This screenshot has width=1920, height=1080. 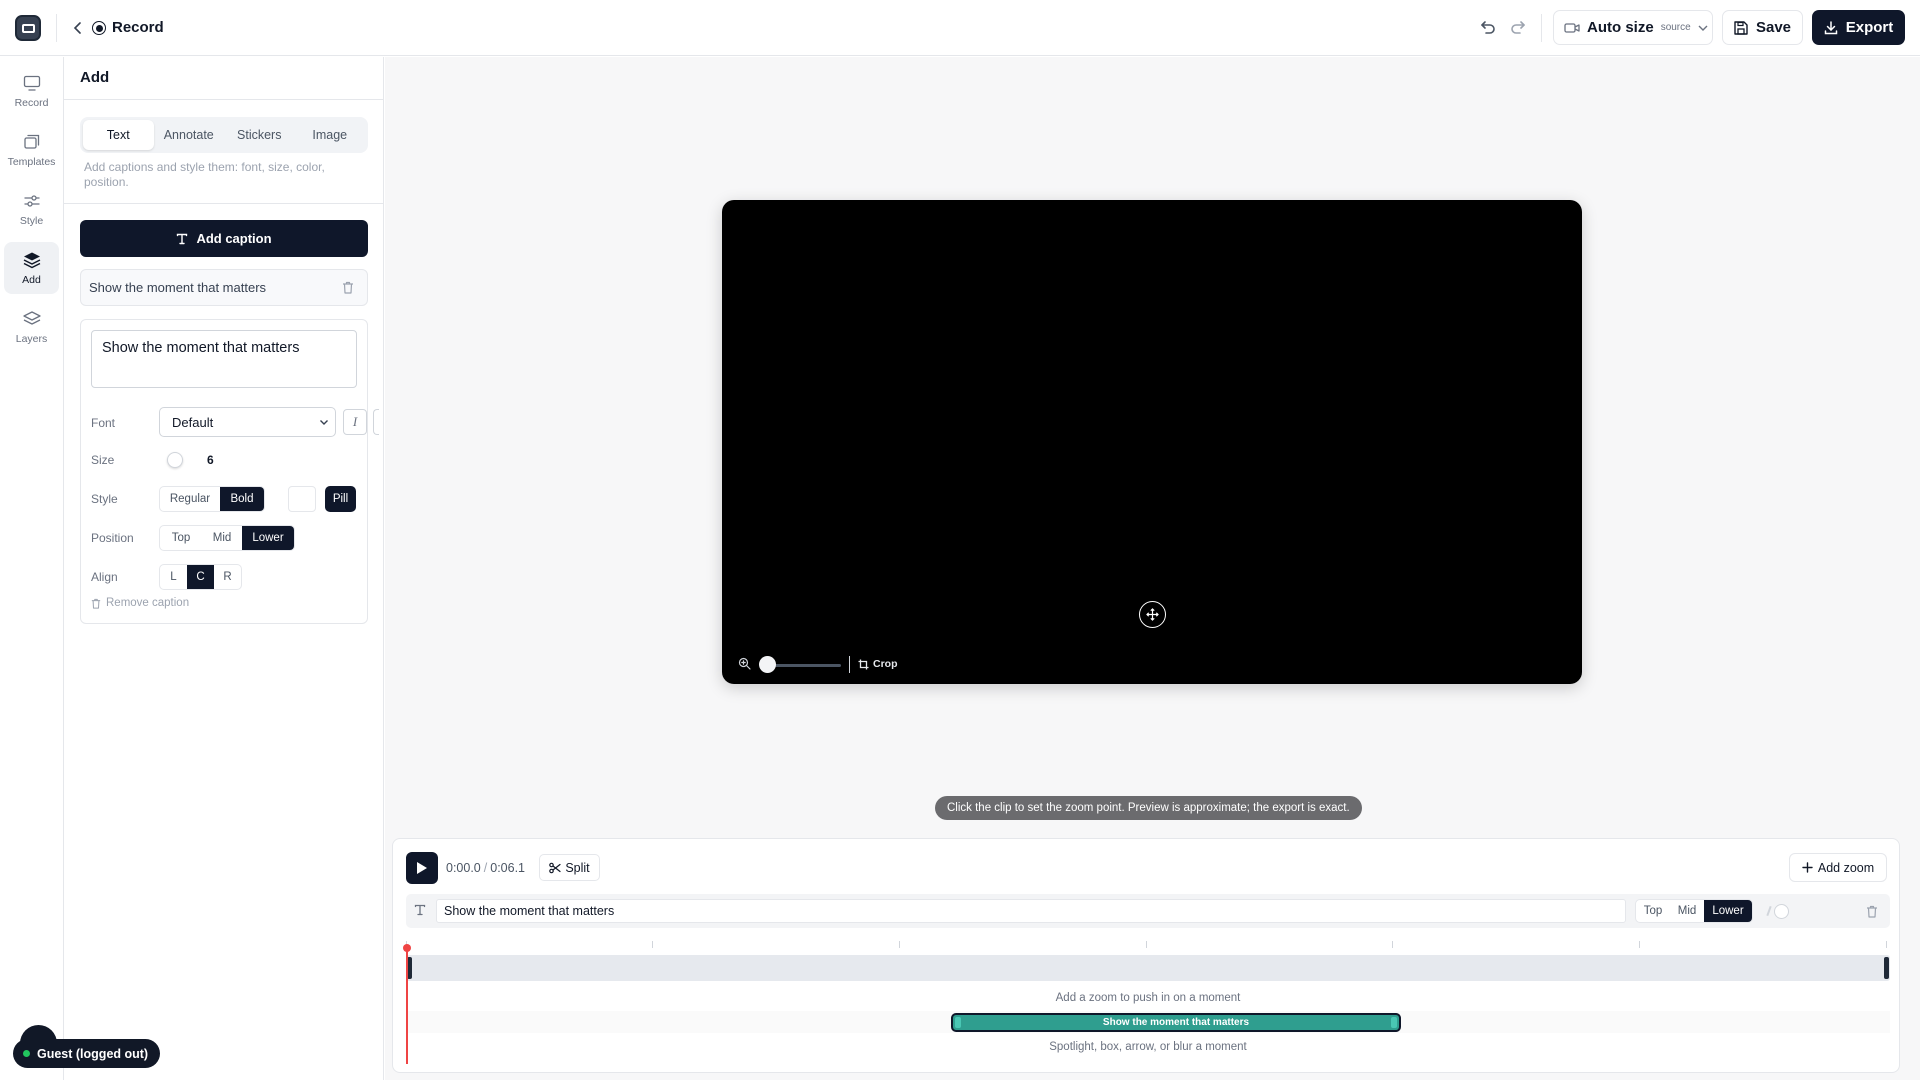 I want to click on save-button: Save, so click(x=1762, y=27).